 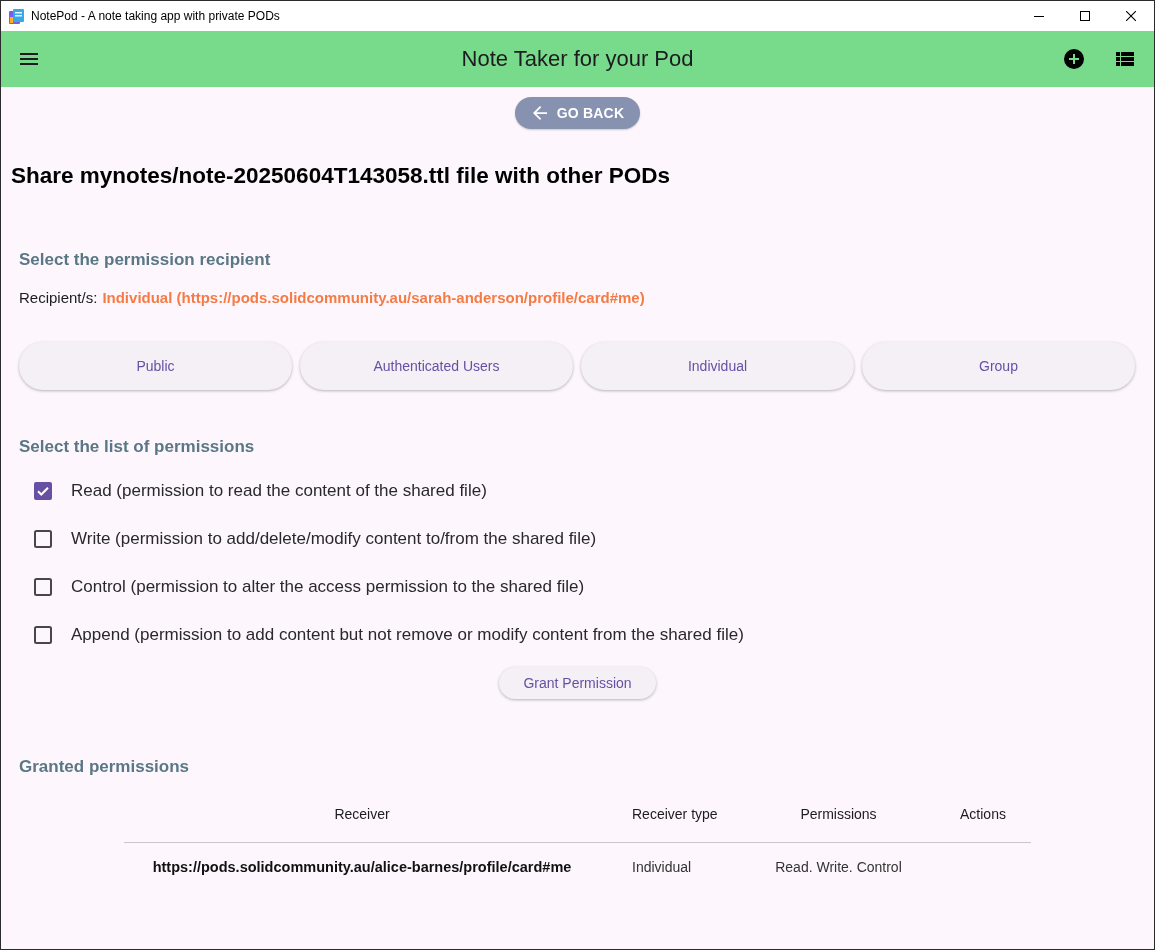 What do you see at coordinates (16, 16) in the screenshot?
I see `notebook-icon` at bounding box center [16, 16].